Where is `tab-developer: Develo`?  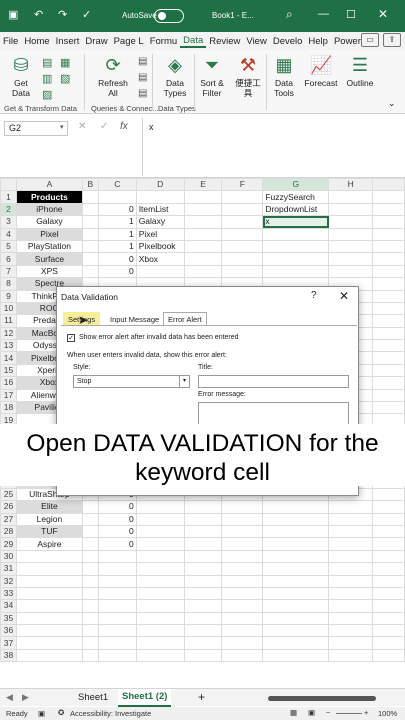 tab-developer: Develo is located at coordinates (288, 41).